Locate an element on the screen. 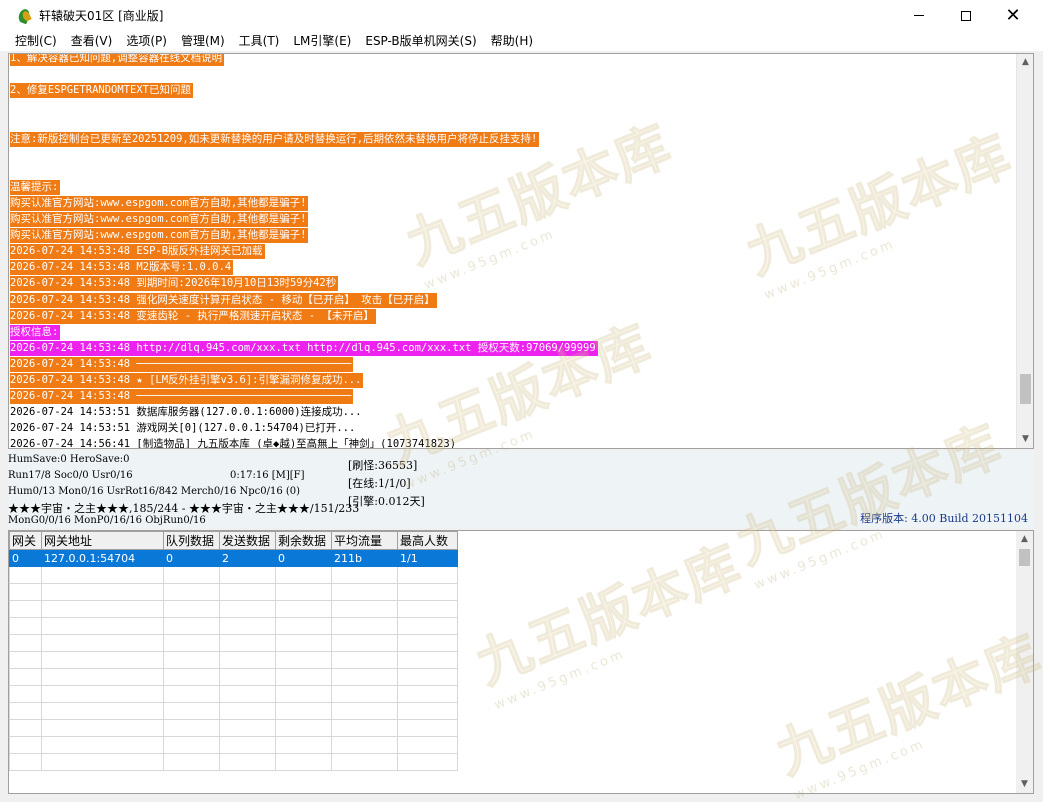 This screenshot has height=802, width=1043. column-header: 剩余数据 is located at coordinates (303, 540).